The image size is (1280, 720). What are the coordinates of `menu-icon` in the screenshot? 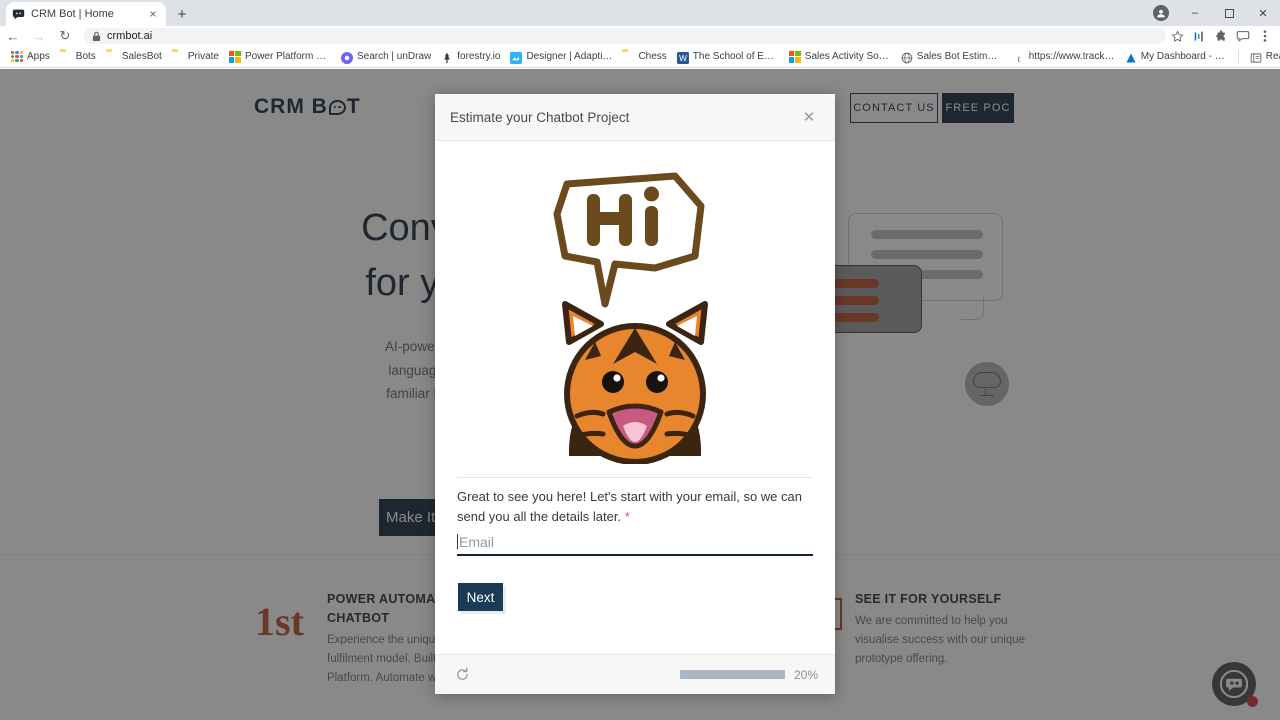 It's located at (1265, 36).